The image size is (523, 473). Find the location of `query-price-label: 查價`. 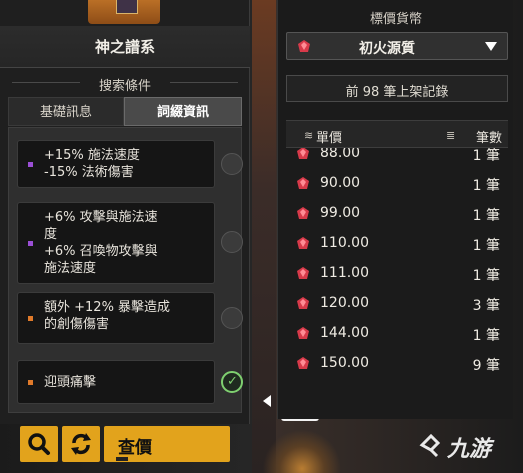

query-price-label: 查價 is located at coordinates (135, 448).